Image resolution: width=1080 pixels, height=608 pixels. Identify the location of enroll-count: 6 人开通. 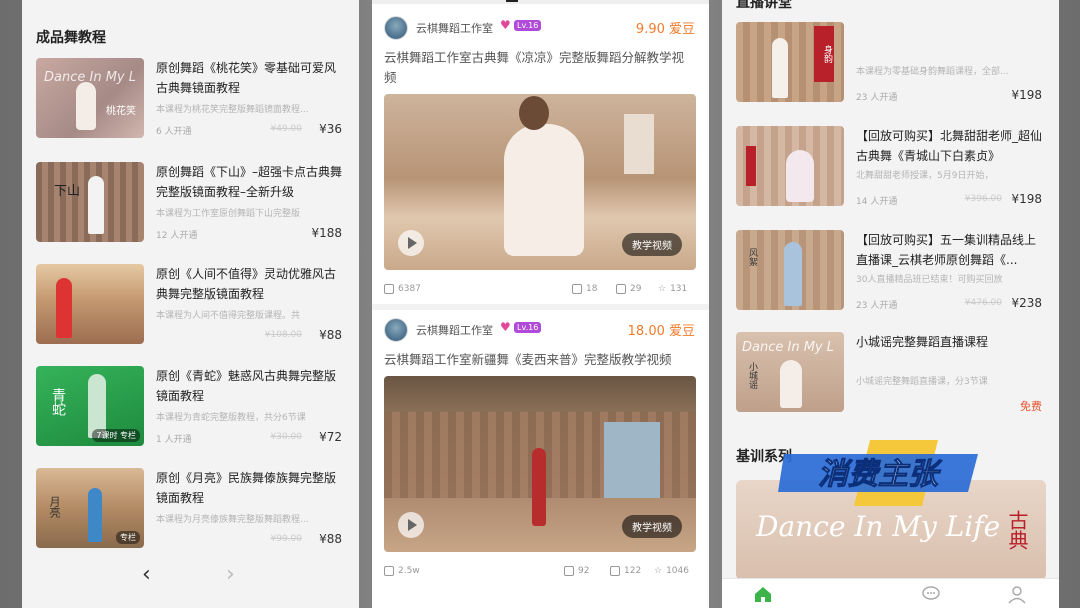
(174, 132).